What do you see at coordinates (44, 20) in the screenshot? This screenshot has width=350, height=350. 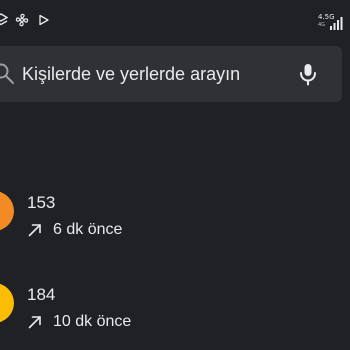 I see `play-icon` at bounding box center [44, 20].